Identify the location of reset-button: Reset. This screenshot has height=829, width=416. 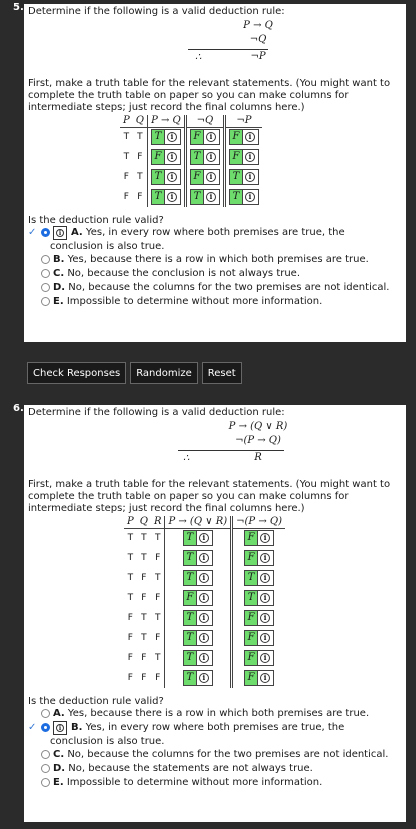
(221, 373).